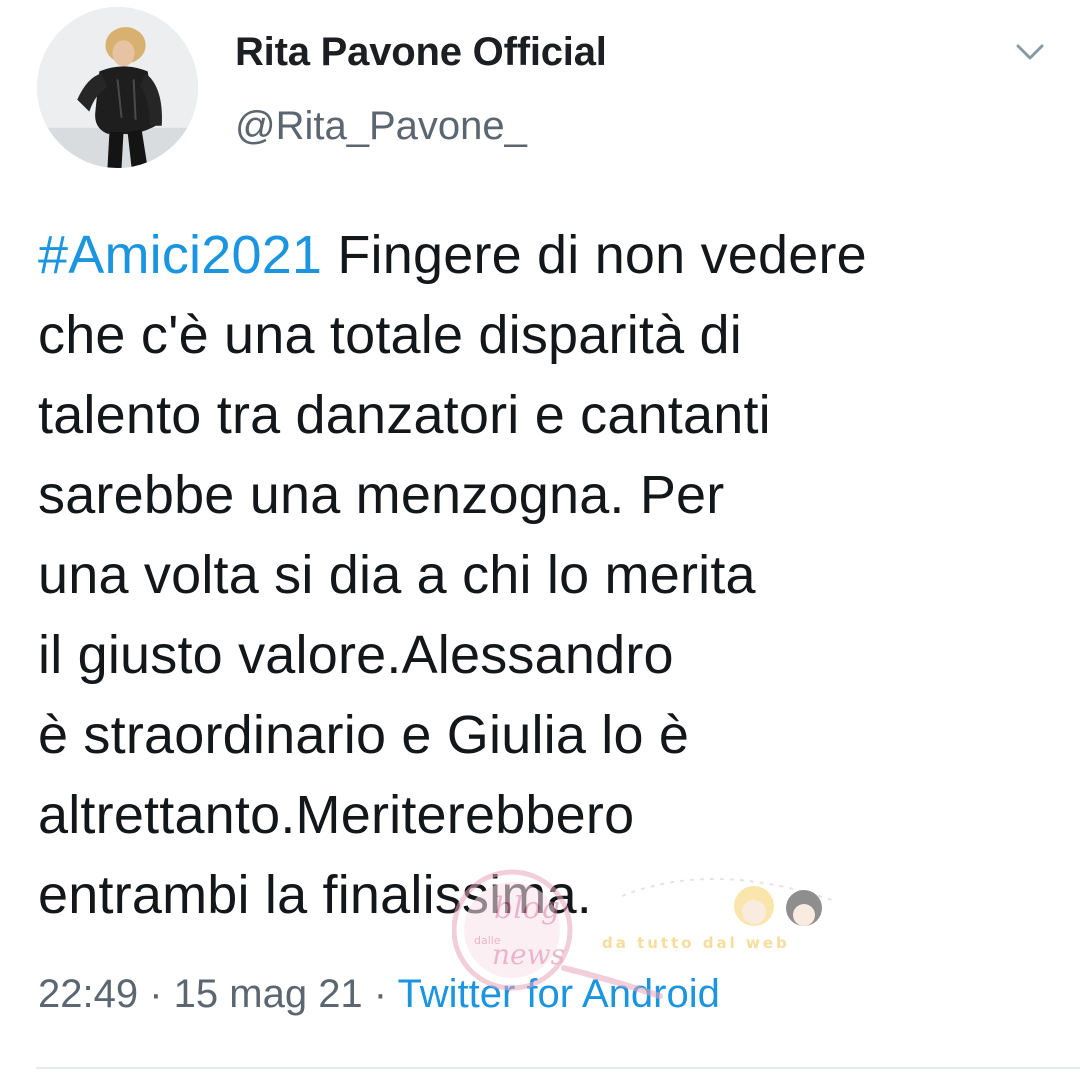 The image size is (1080, 1084). Describe the element at coordinates (364, 735) in the screenshot. I see `tweet-line: è straordinario e Giulia lo è` at that location.